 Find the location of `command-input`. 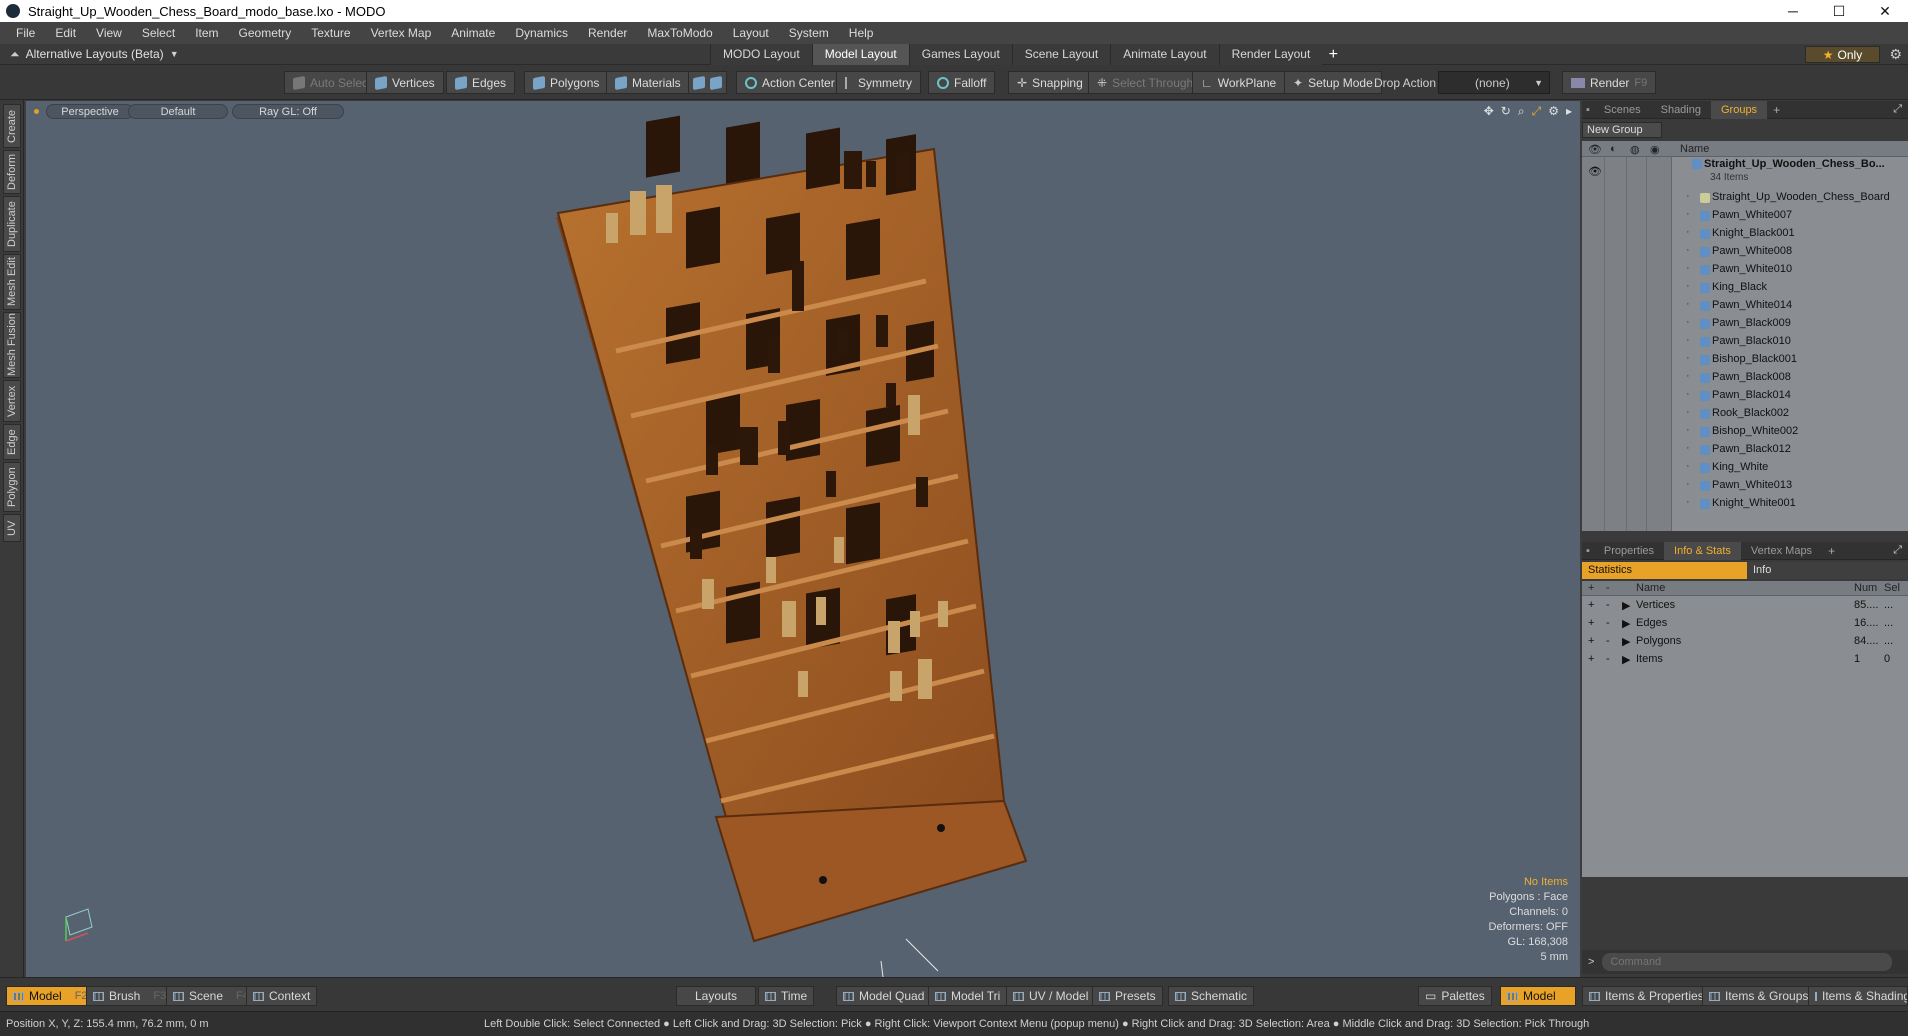

command-input is located at coordinates (1747, 962).